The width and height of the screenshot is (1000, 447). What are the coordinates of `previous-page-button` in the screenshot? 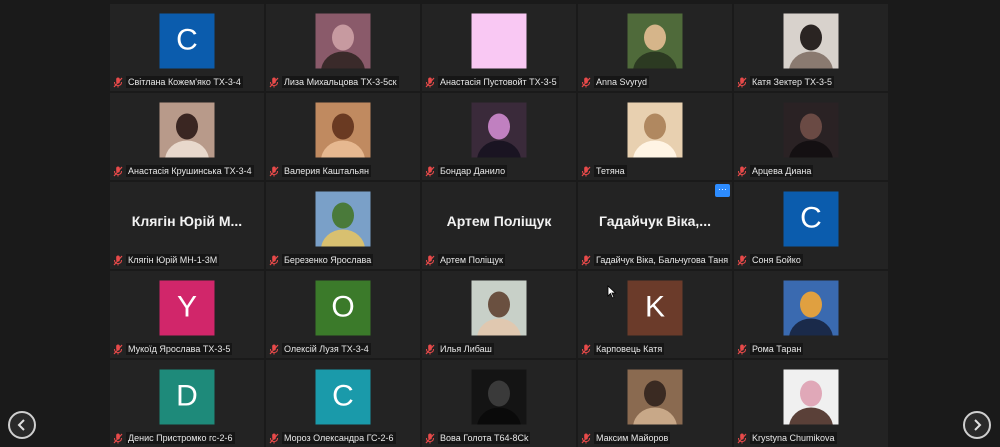 It's located at (22, 425).